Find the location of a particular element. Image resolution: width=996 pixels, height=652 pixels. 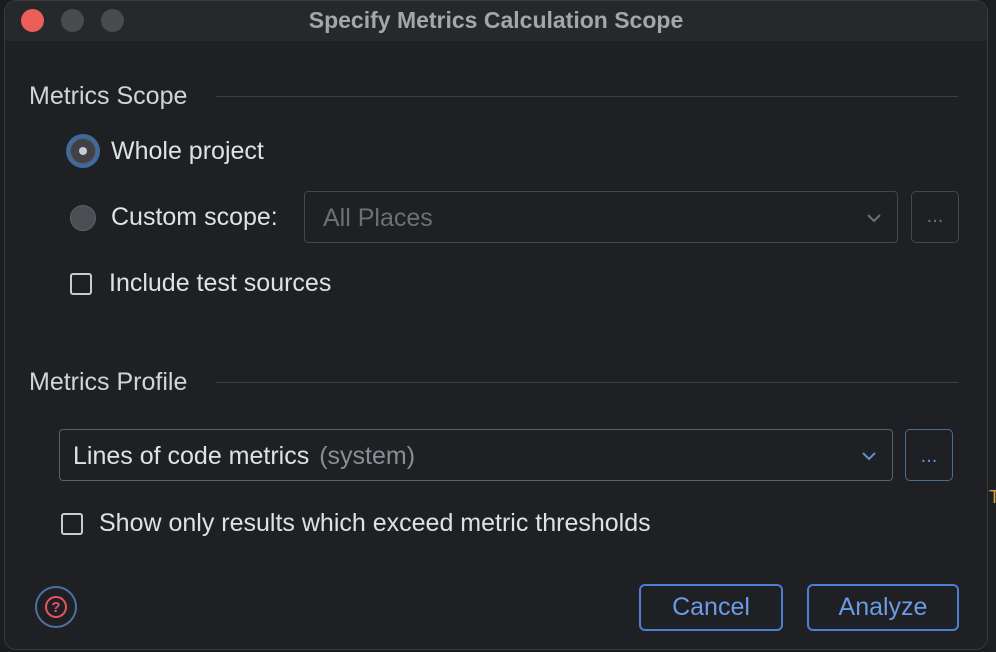

metrics-profile-value: Lines of code metrics (system) is located at coordinates (244, 456).